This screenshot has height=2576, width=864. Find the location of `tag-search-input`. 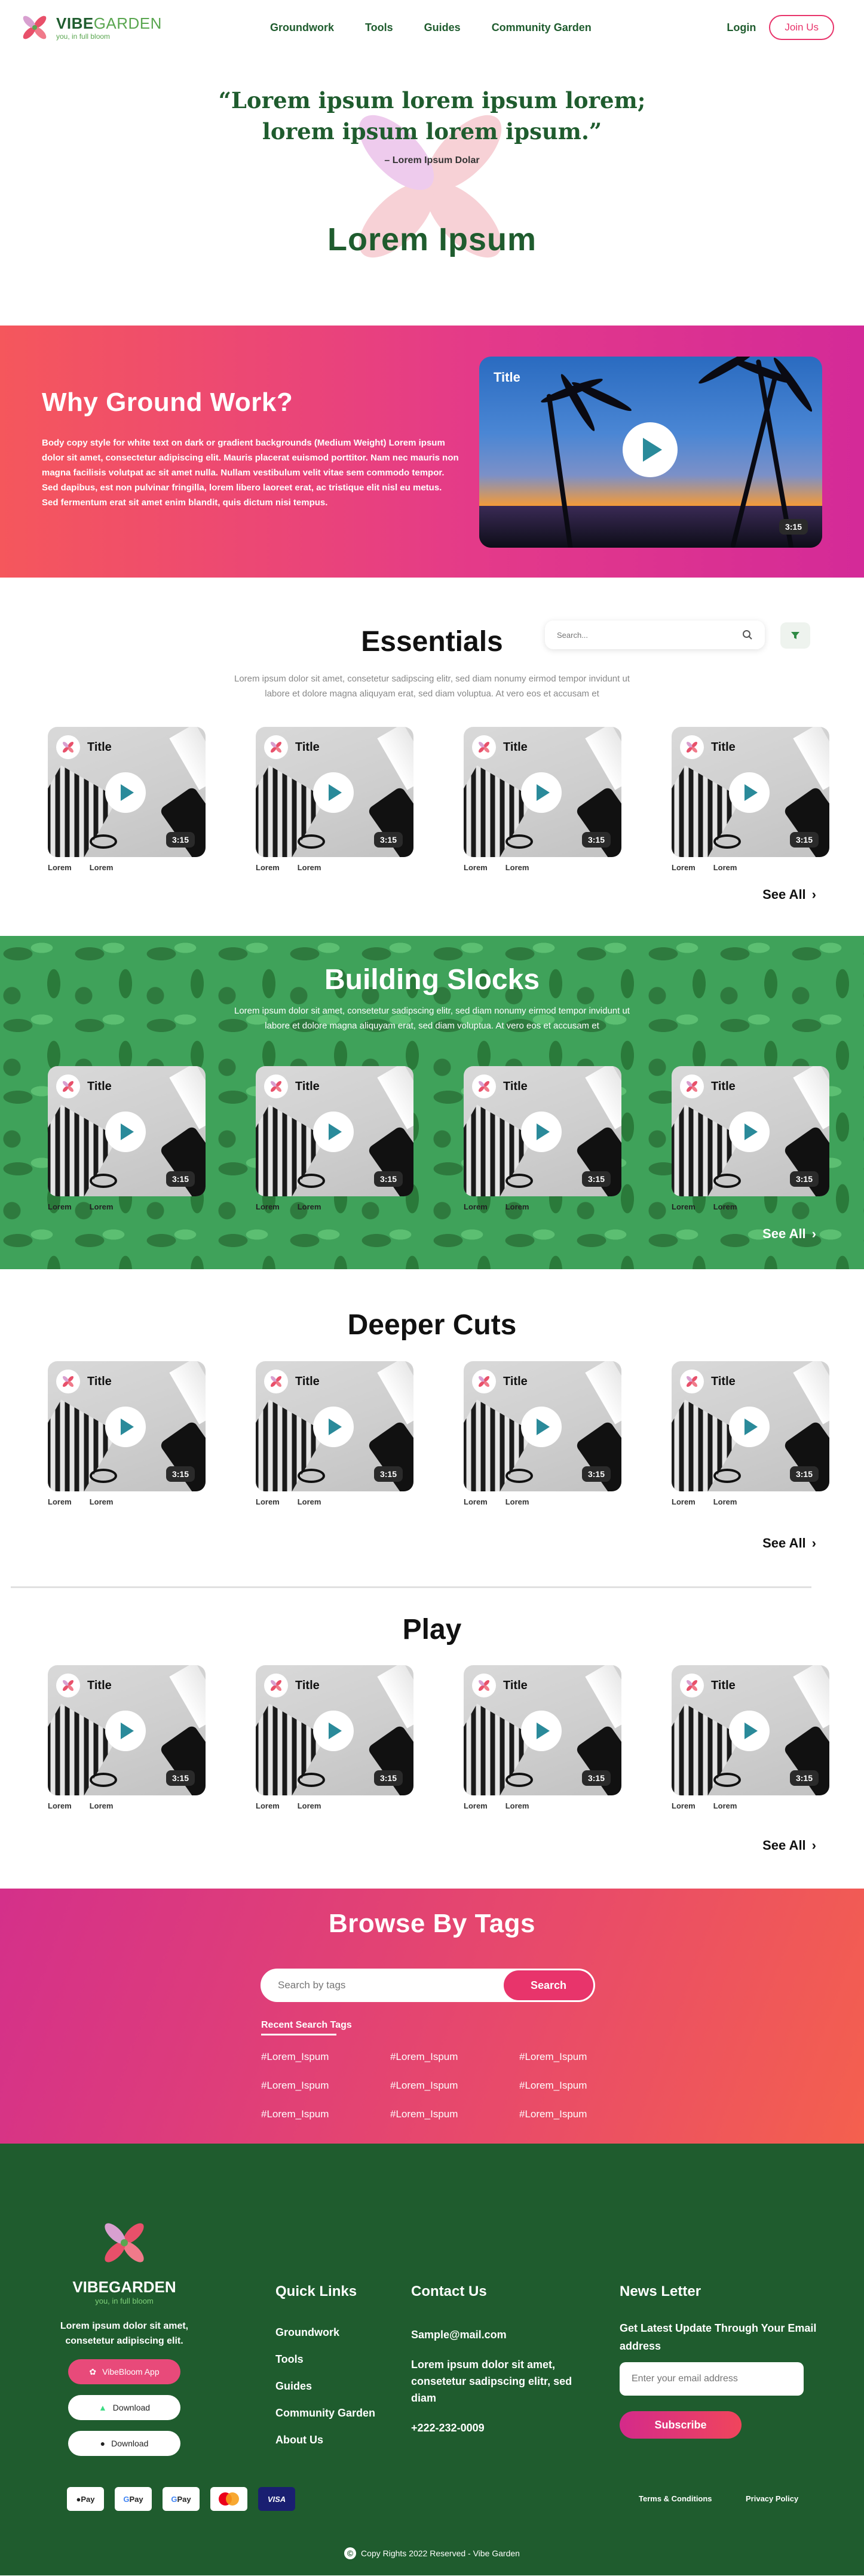

tag-search-input is located at coordinates (381, 1985).